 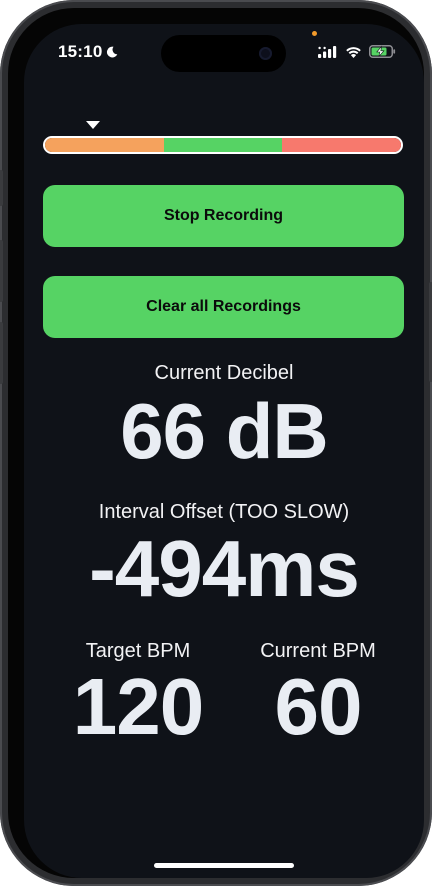 I want to click on status-time-text: 15:10, so click(x=80, y=51).